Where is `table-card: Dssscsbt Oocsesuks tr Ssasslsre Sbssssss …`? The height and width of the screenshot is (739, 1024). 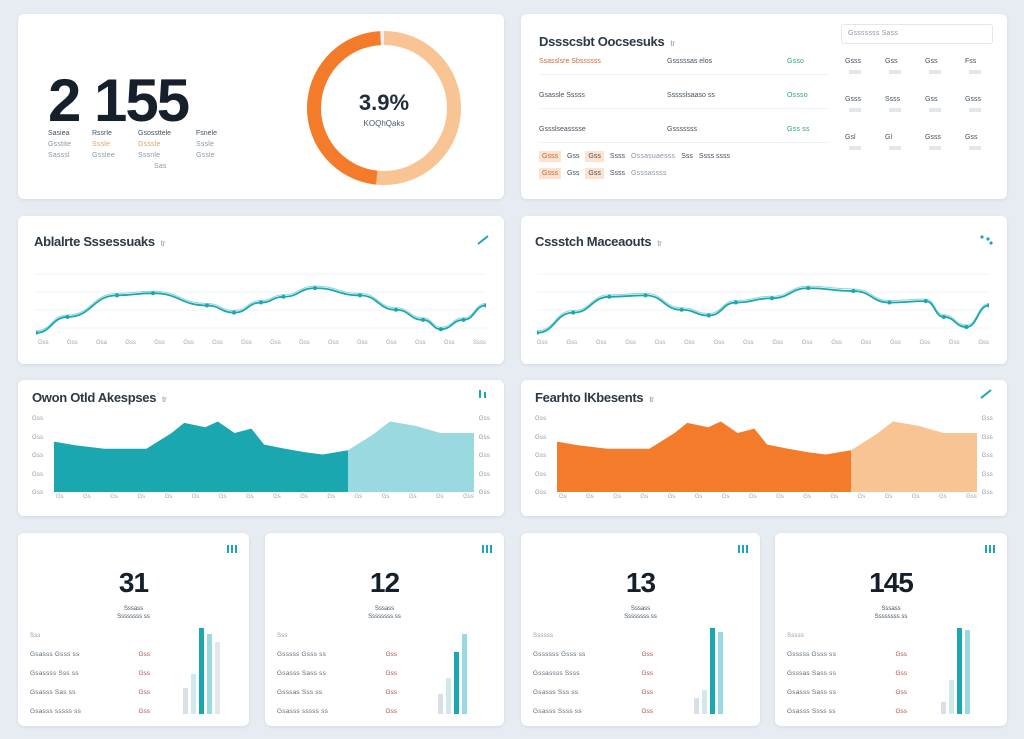 table-card: Dssscsbt Oocsesuks tr Ssasslsre Sbssssss … is located at coordinates (764, 106).